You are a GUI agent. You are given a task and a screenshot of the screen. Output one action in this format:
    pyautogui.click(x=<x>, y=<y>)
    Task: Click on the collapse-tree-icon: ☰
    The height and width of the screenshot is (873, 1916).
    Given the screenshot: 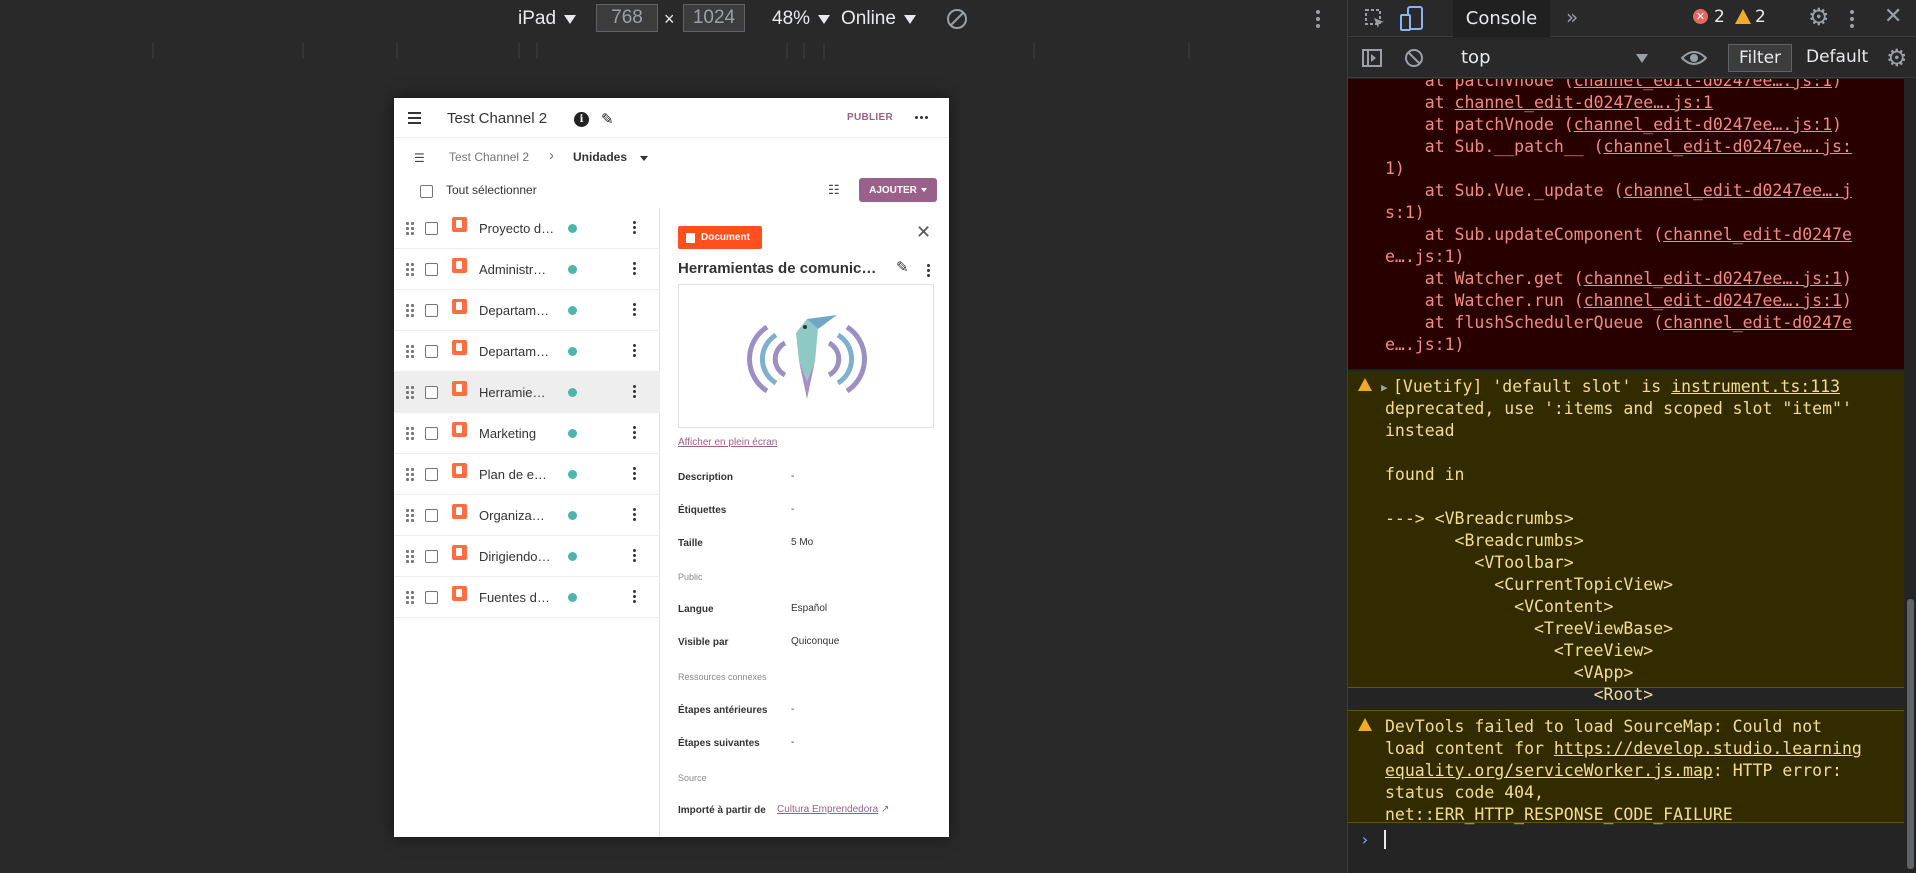 What is the action you would take?
    pyautogui.click(x=419, y=158)
    